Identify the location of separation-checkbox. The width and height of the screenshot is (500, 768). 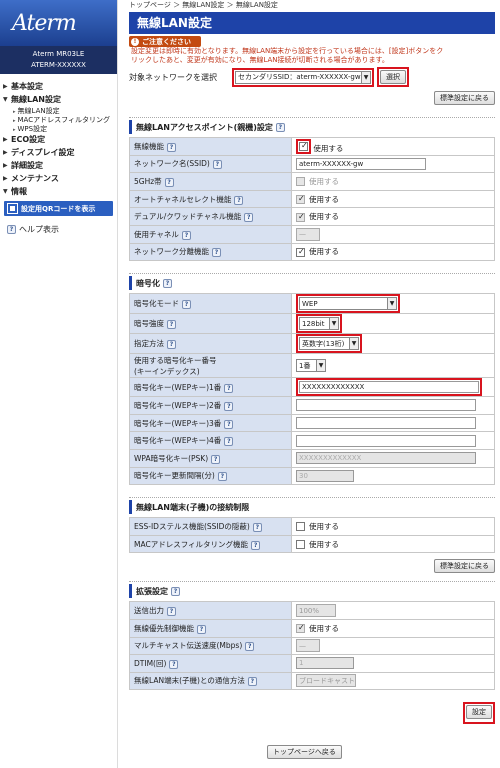
(300, 252).